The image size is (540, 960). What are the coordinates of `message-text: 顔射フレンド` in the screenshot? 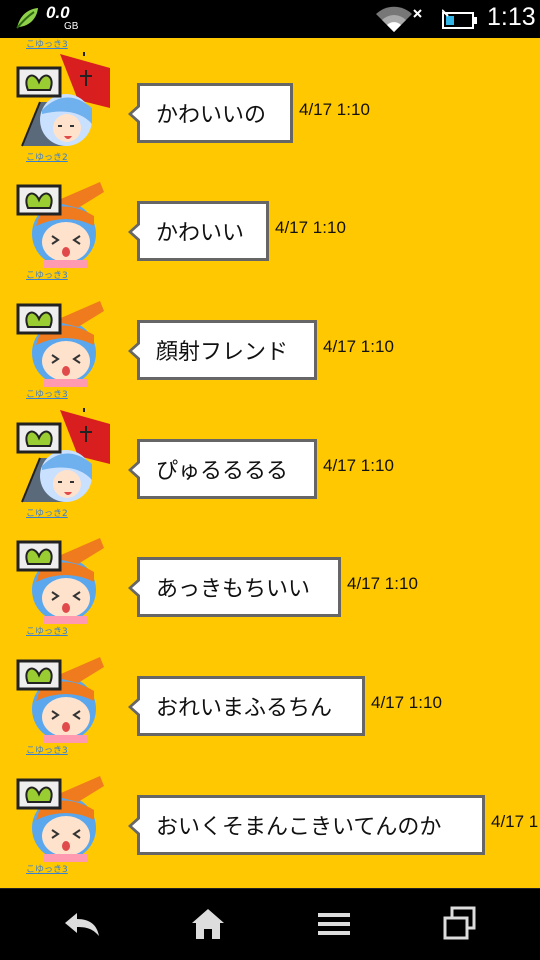 It's located at (222, 352).